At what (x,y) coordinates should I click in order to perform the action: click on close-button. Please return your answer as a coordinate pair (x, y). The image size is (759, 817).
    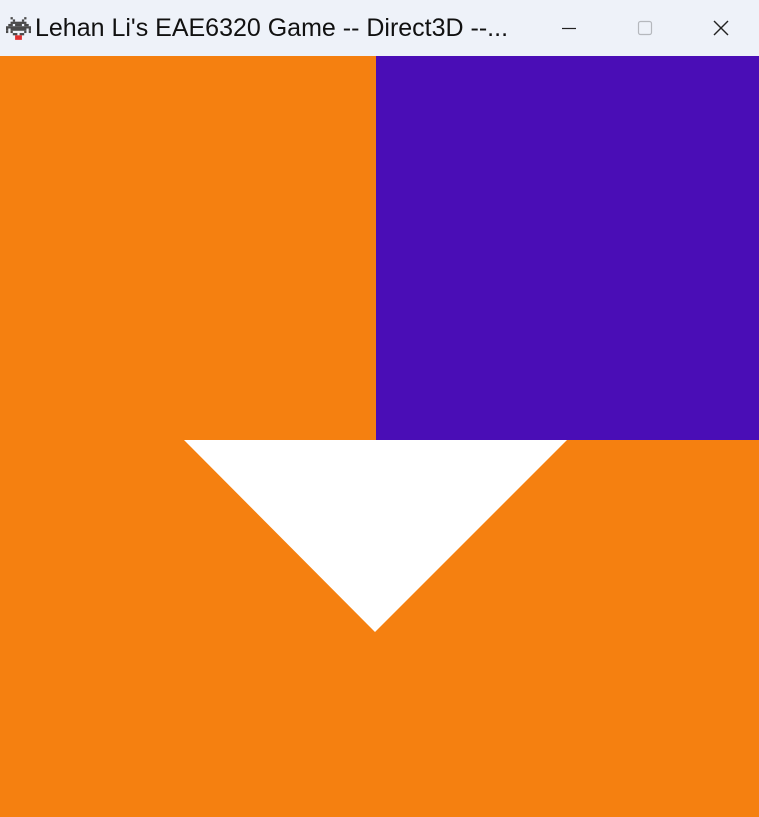
    Looking at the image, I should click on (721, 28).